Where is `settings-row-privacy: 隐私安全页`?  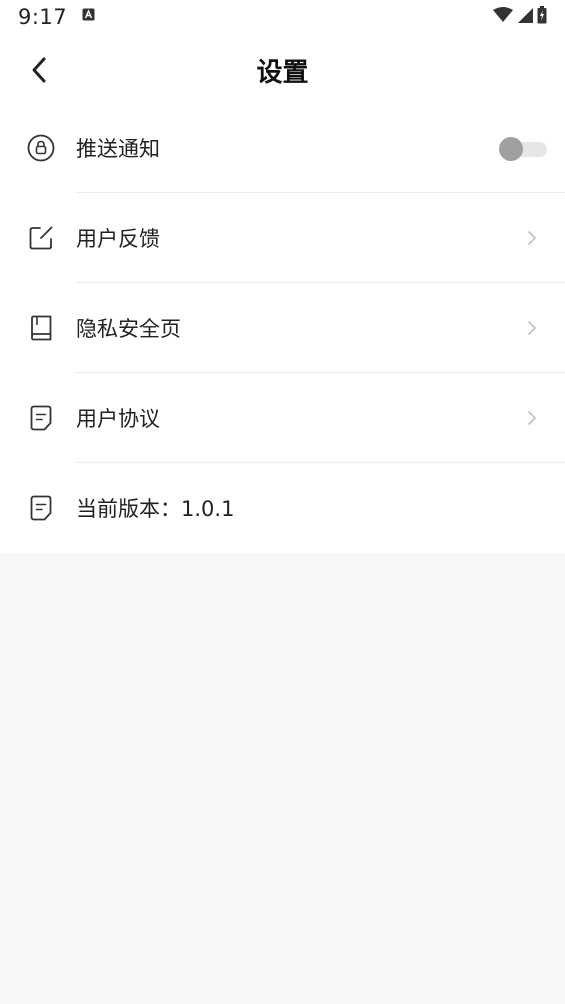 settings-row-privacy: 隐私安全页 is located at coordinates (282, 328).